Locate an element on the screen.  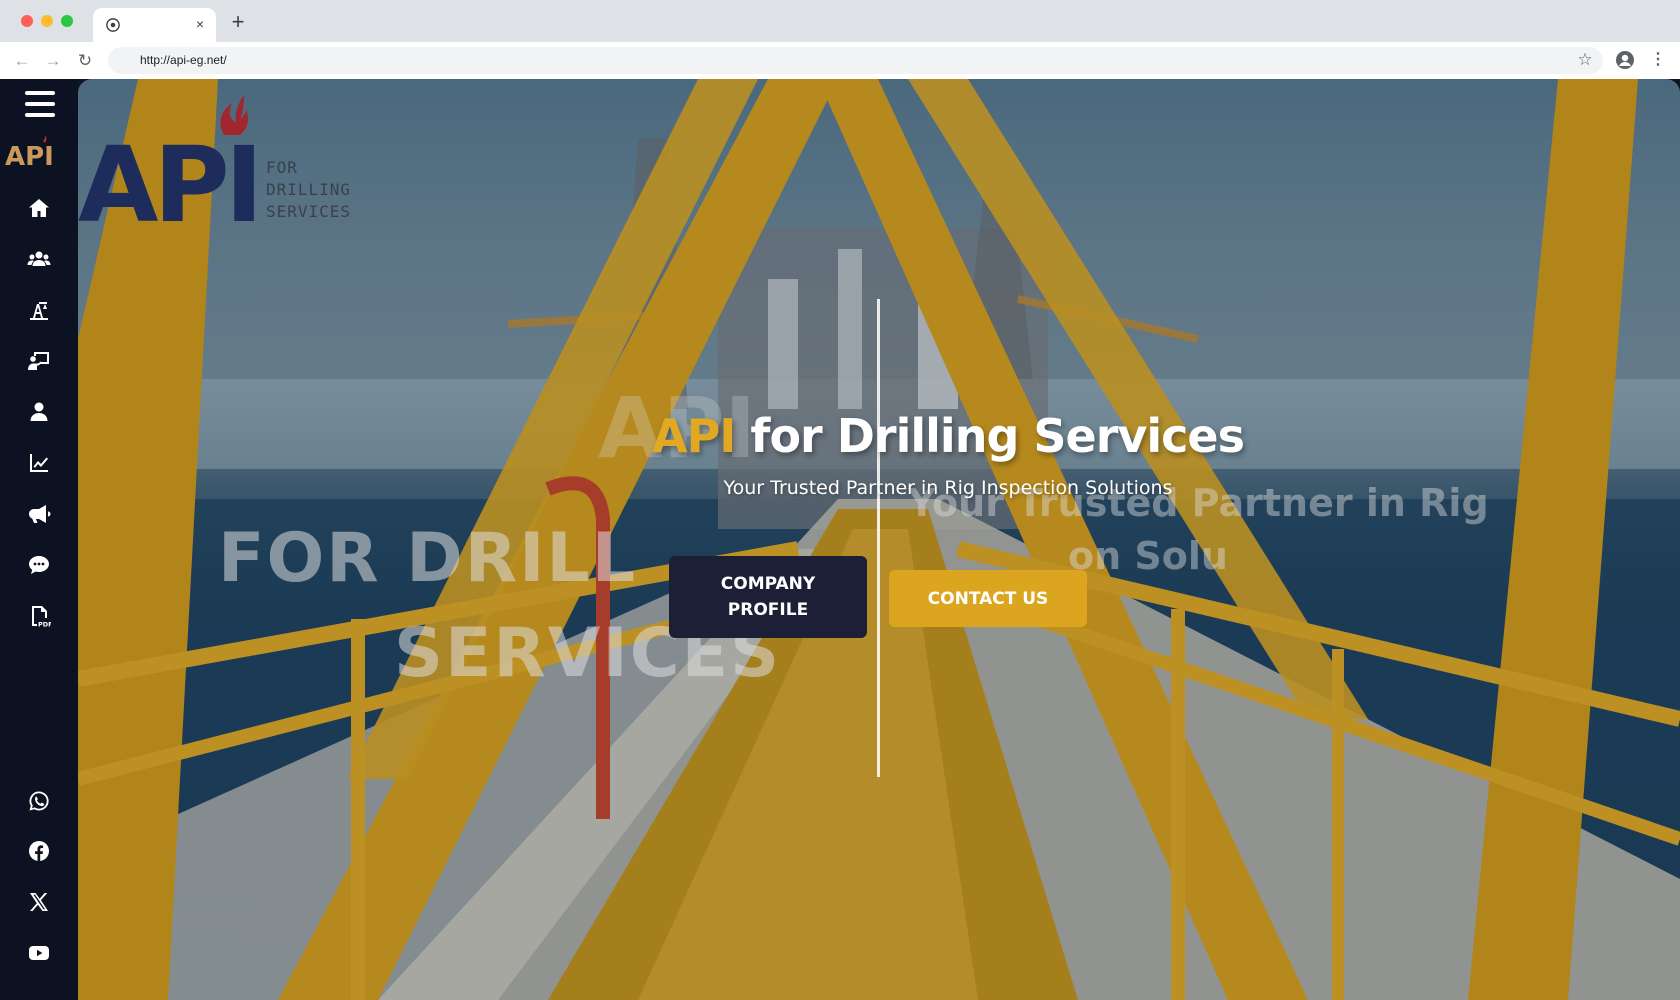
browser-menu-icon: ⋮ is located at coordinates (1658, 60).